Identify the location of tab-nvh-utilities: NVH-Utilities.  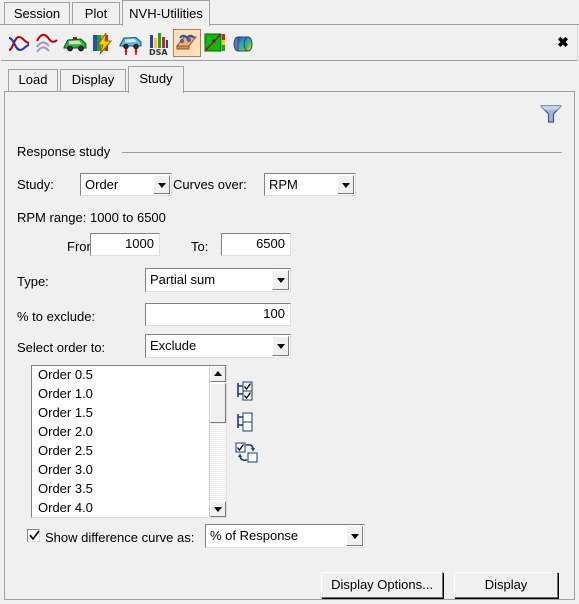
(166, 13).